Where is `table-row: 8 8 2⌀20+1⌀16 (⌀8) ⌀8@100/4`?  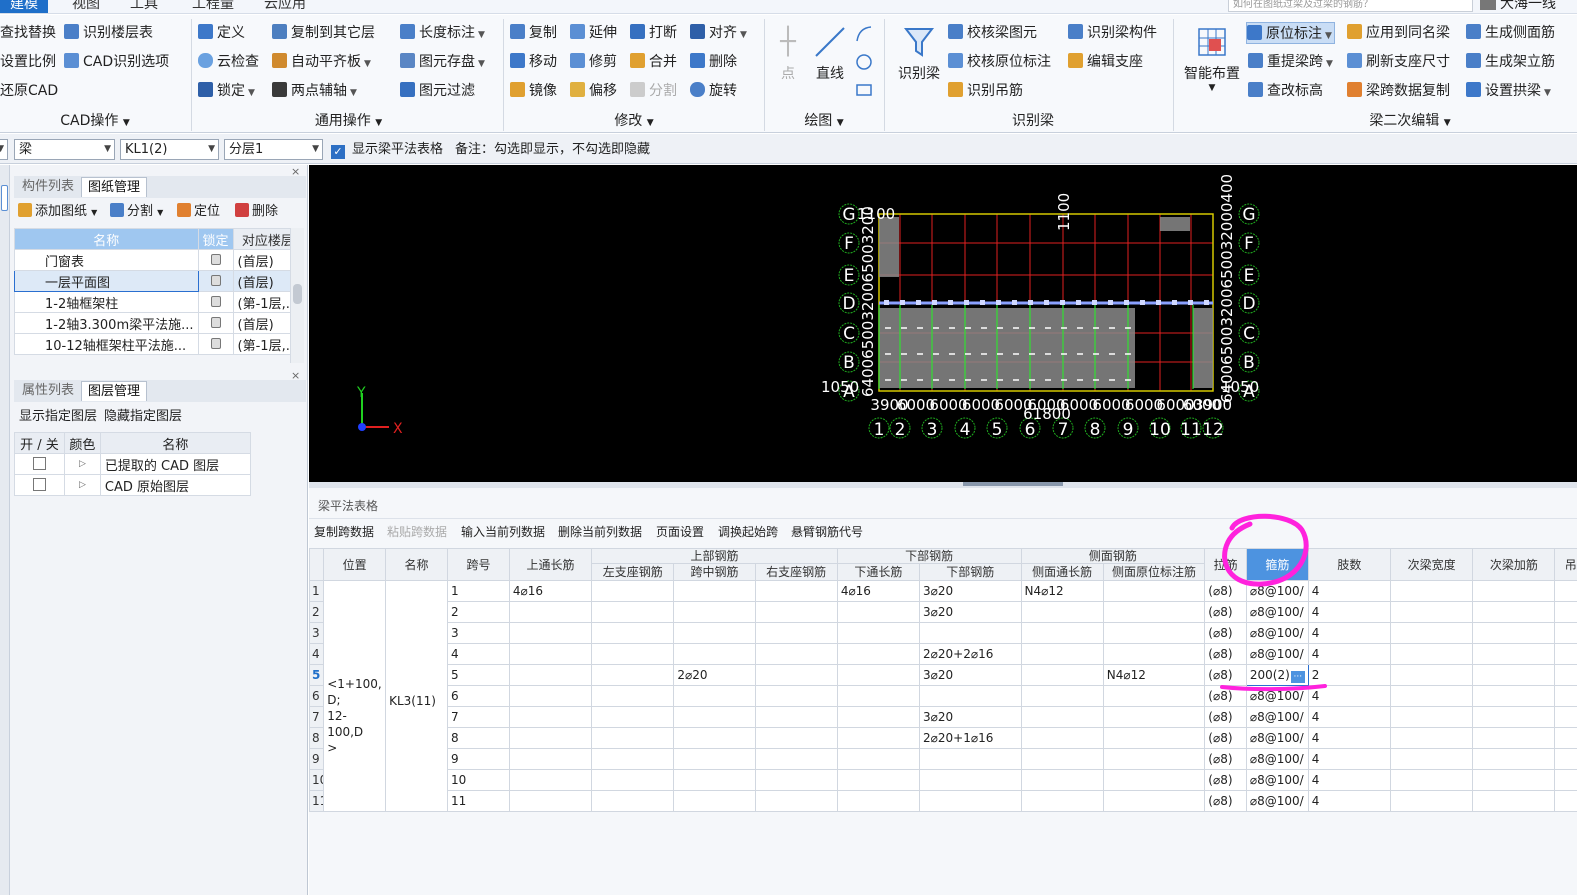
table-row: 8 8 2⌀20+1⌀16 (⌀8) ⌀8@100/4 is located at coordinates (942, 738).